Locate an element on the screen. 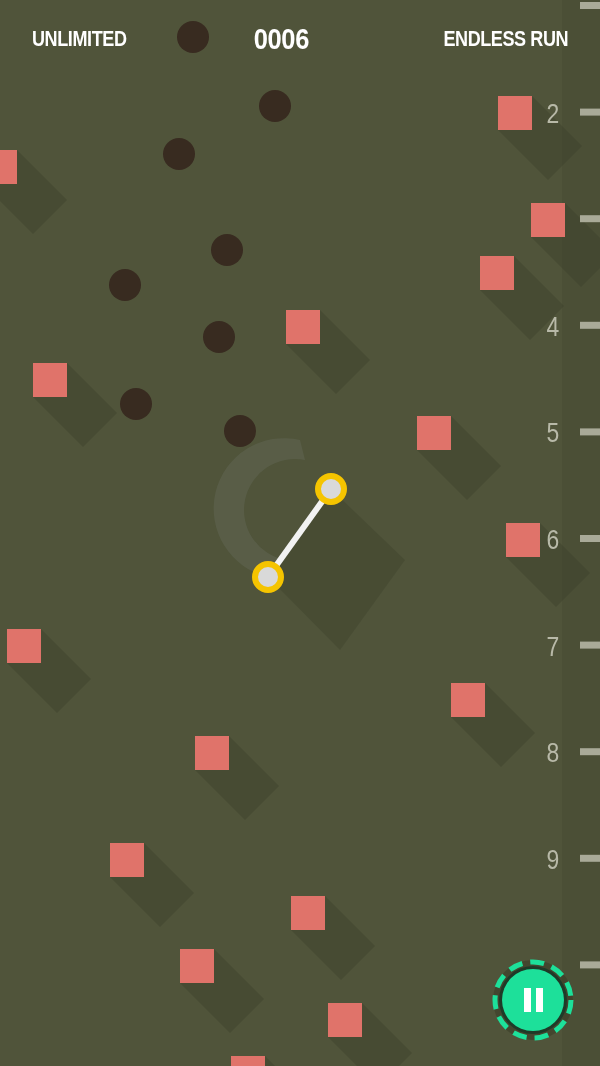 Image resolution: width=600 pixels, height=1066 pixels. ruler-label: 7 is located at coordinates (553, 645).